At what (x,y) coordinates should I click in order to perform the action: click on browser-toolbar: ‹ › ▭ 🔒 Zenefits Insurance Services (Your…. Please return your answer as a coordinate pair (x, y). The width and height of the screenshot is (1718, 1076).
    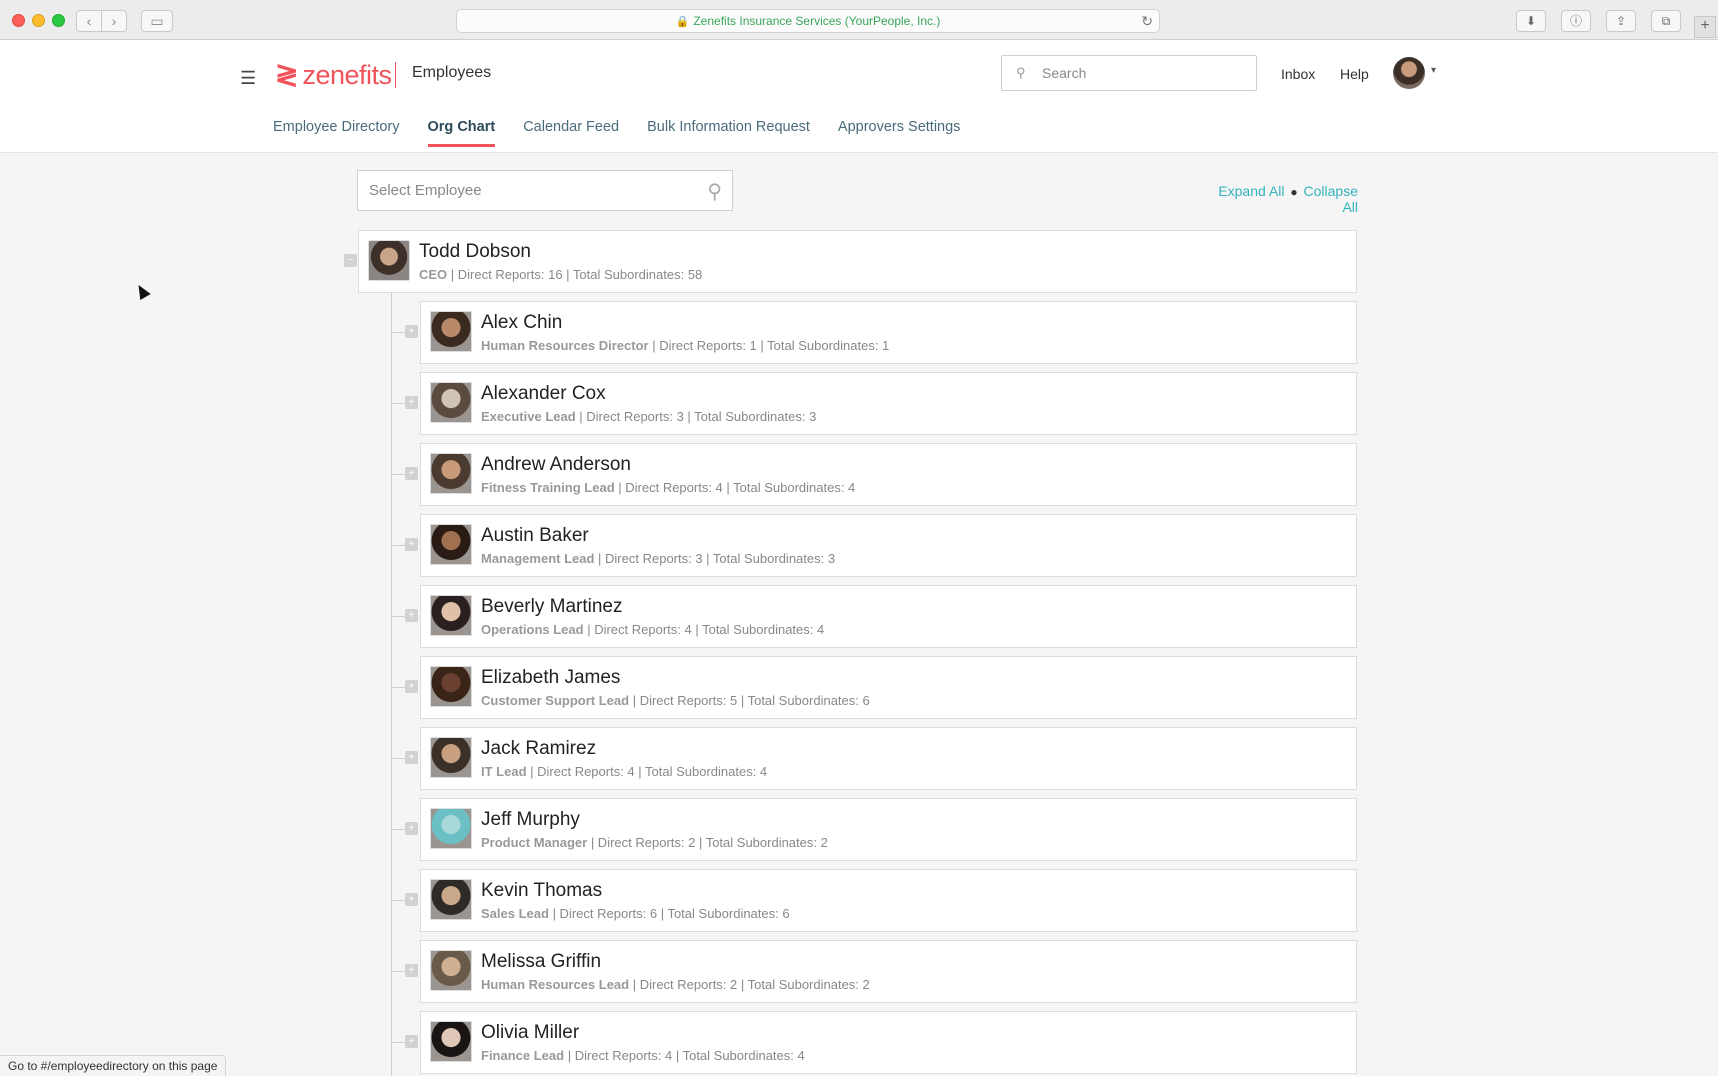
    Looking at the image, I should click on (859, 20).